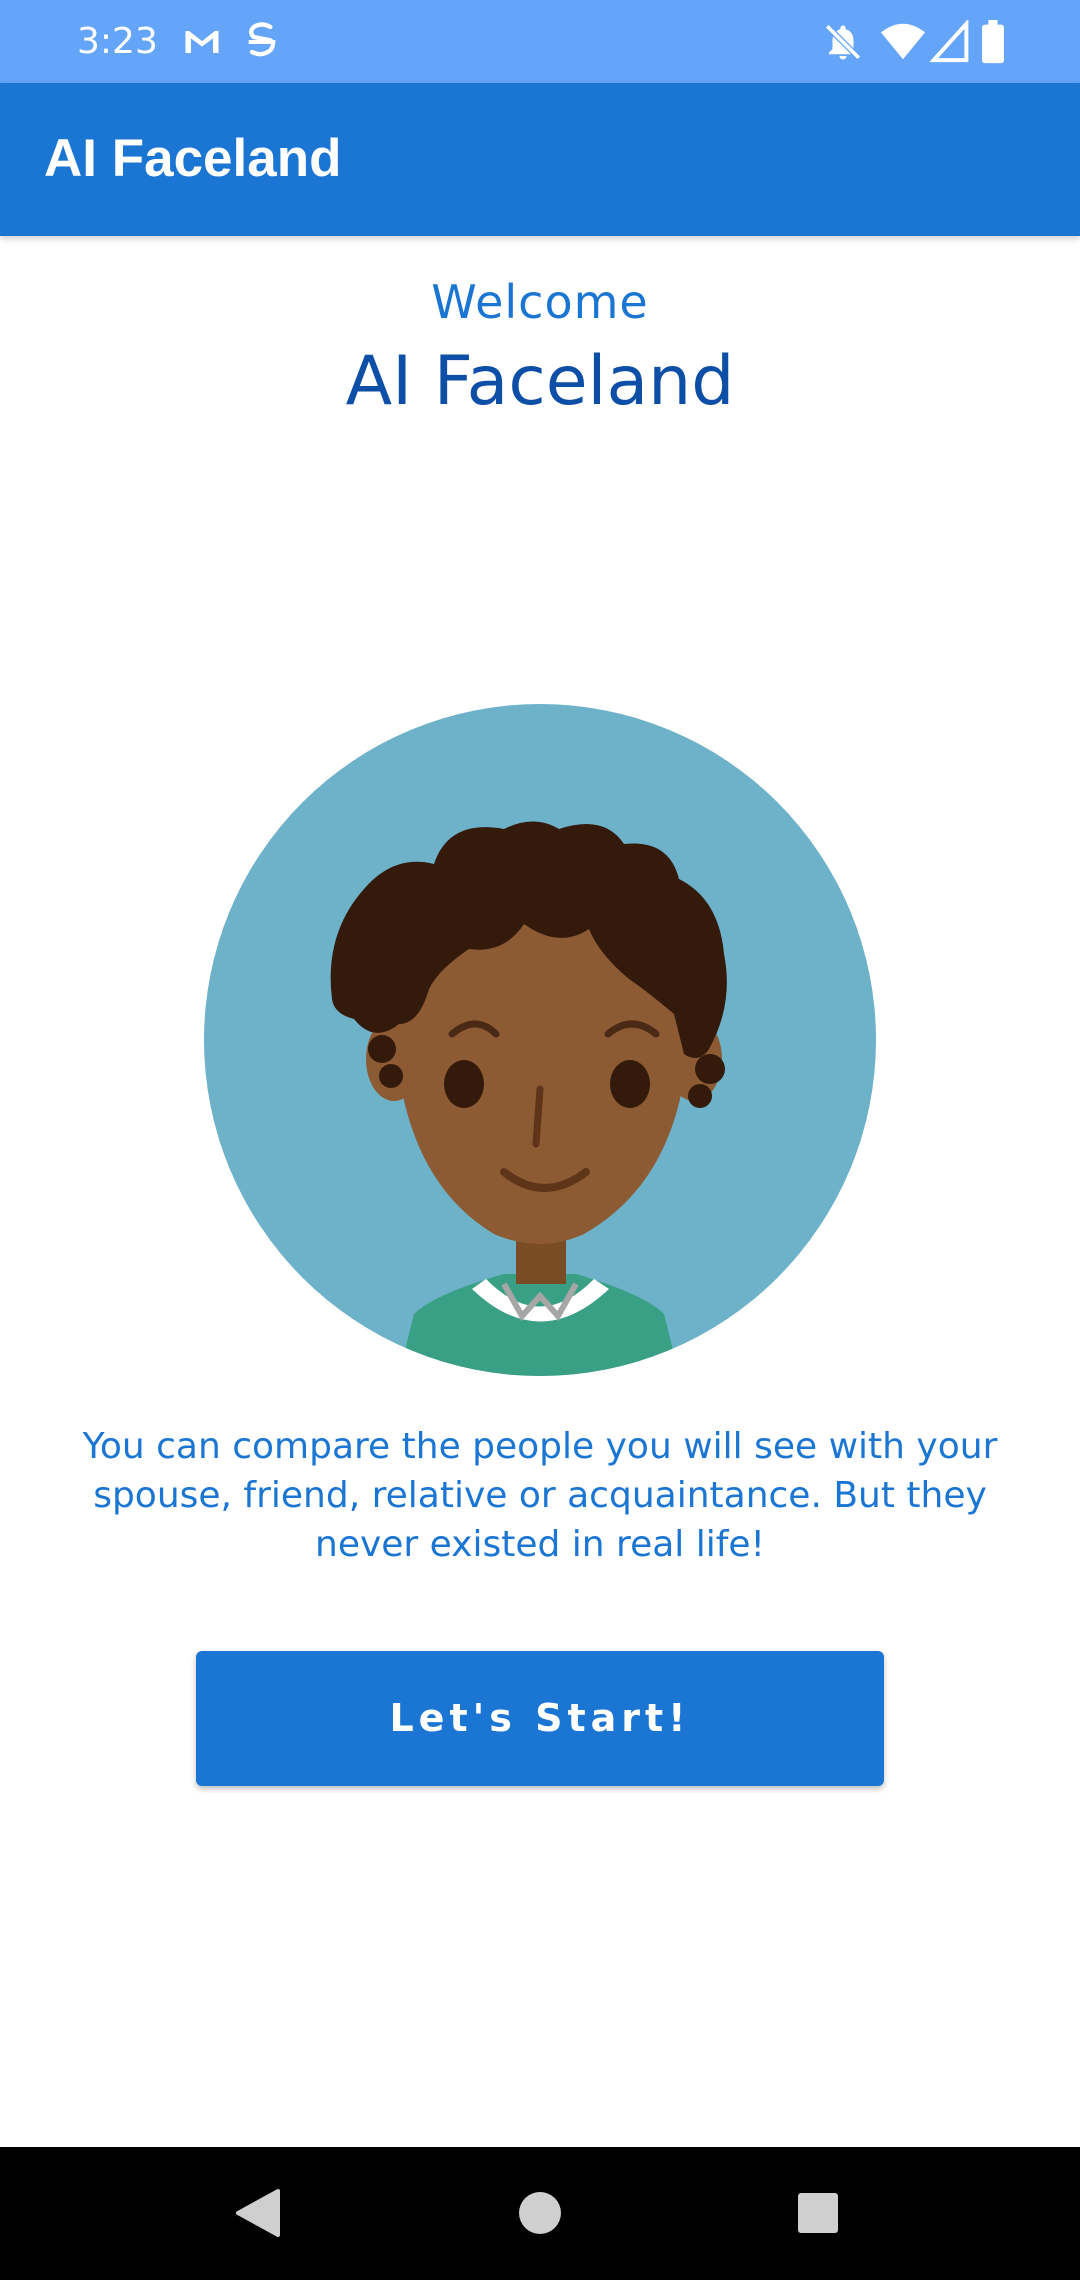 This screenshot has height=2280, width=1080. What do you see at coordinates (117, 41) in the screenshot?
I see `status-time: 3:23` at bounding box center [117, 41].